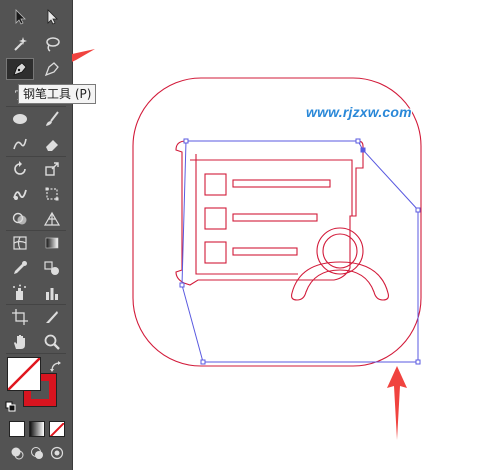 Image resolution: width=502 pixels, height=470 pixels. I want to click on paintbrush-tool, so click(52, 119).